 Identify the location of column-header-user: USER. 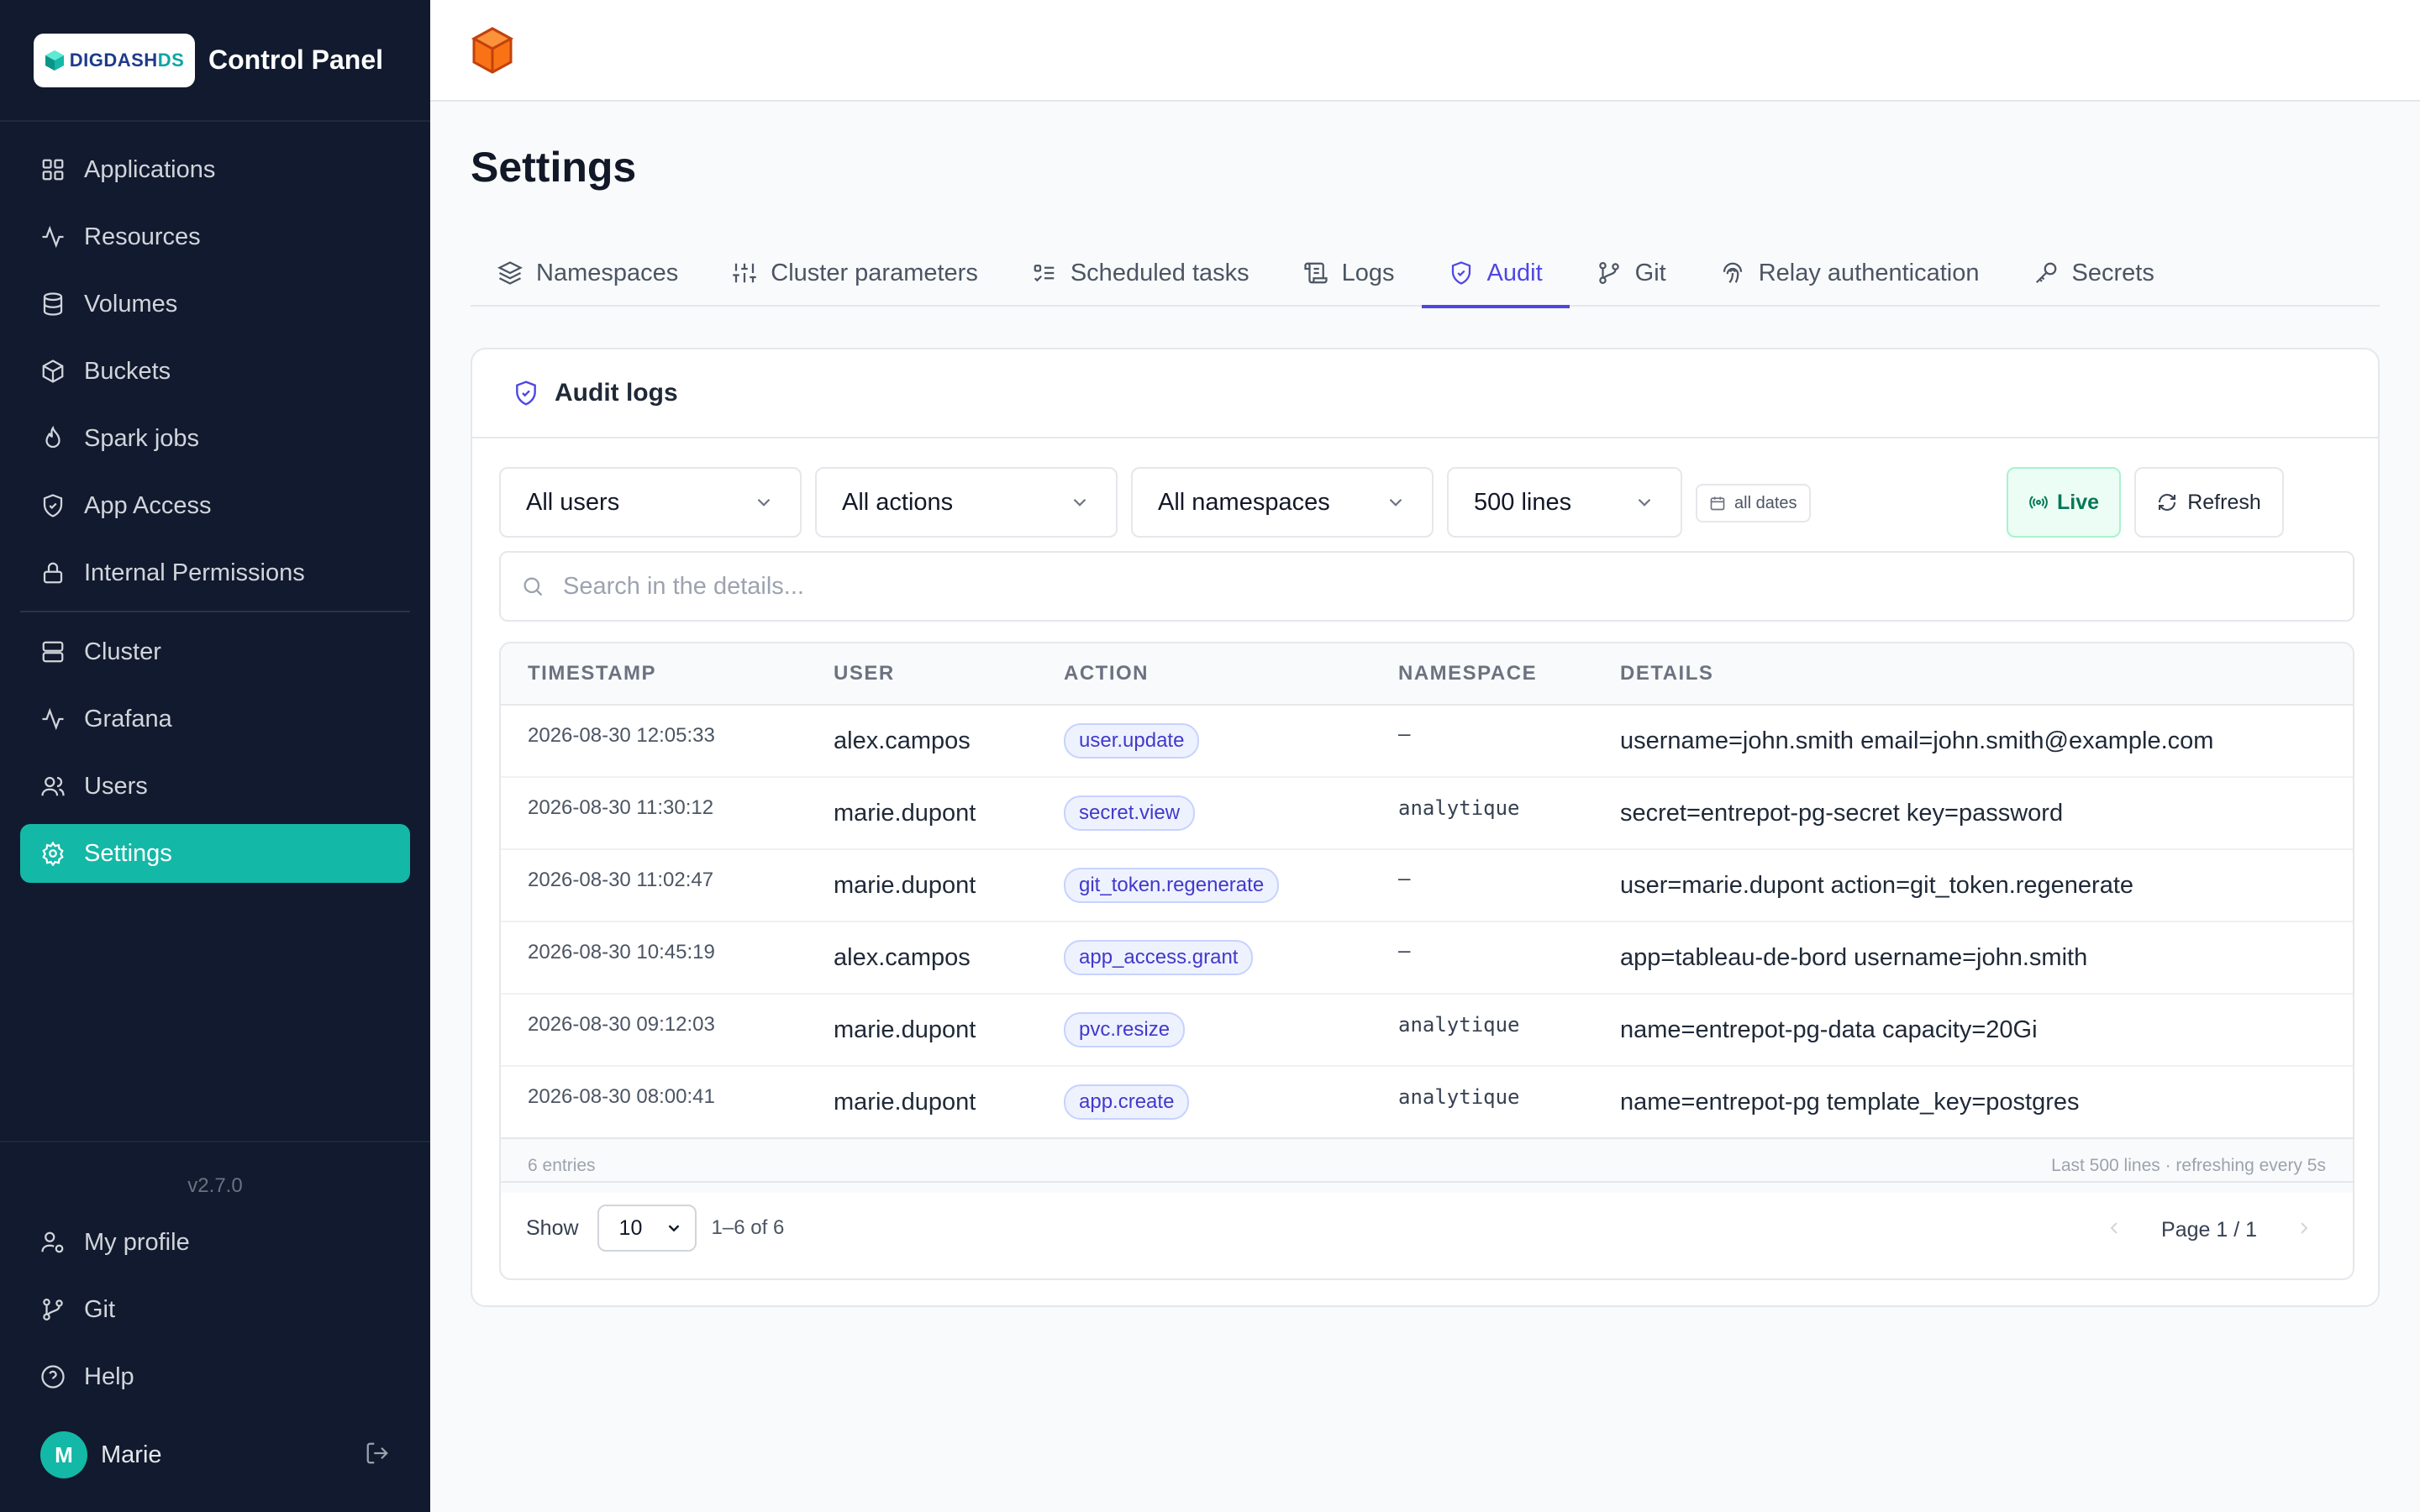
(865, 673).